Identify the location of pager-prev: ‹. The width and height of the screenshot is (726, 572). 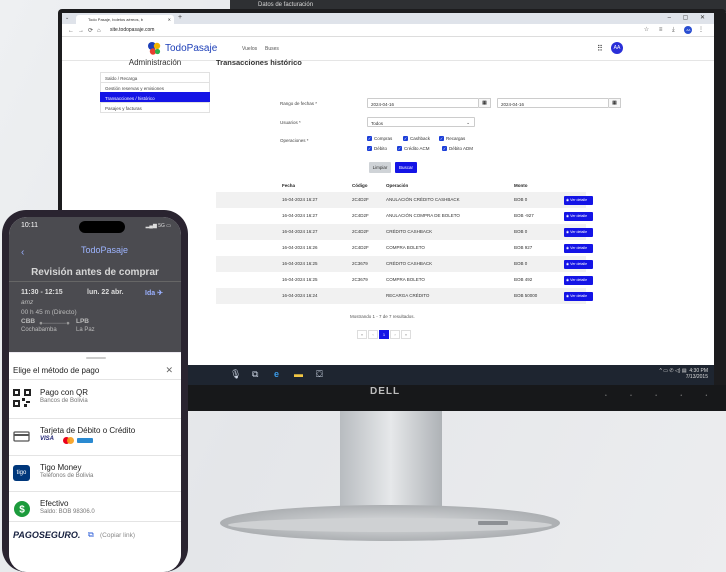
(373, 334).